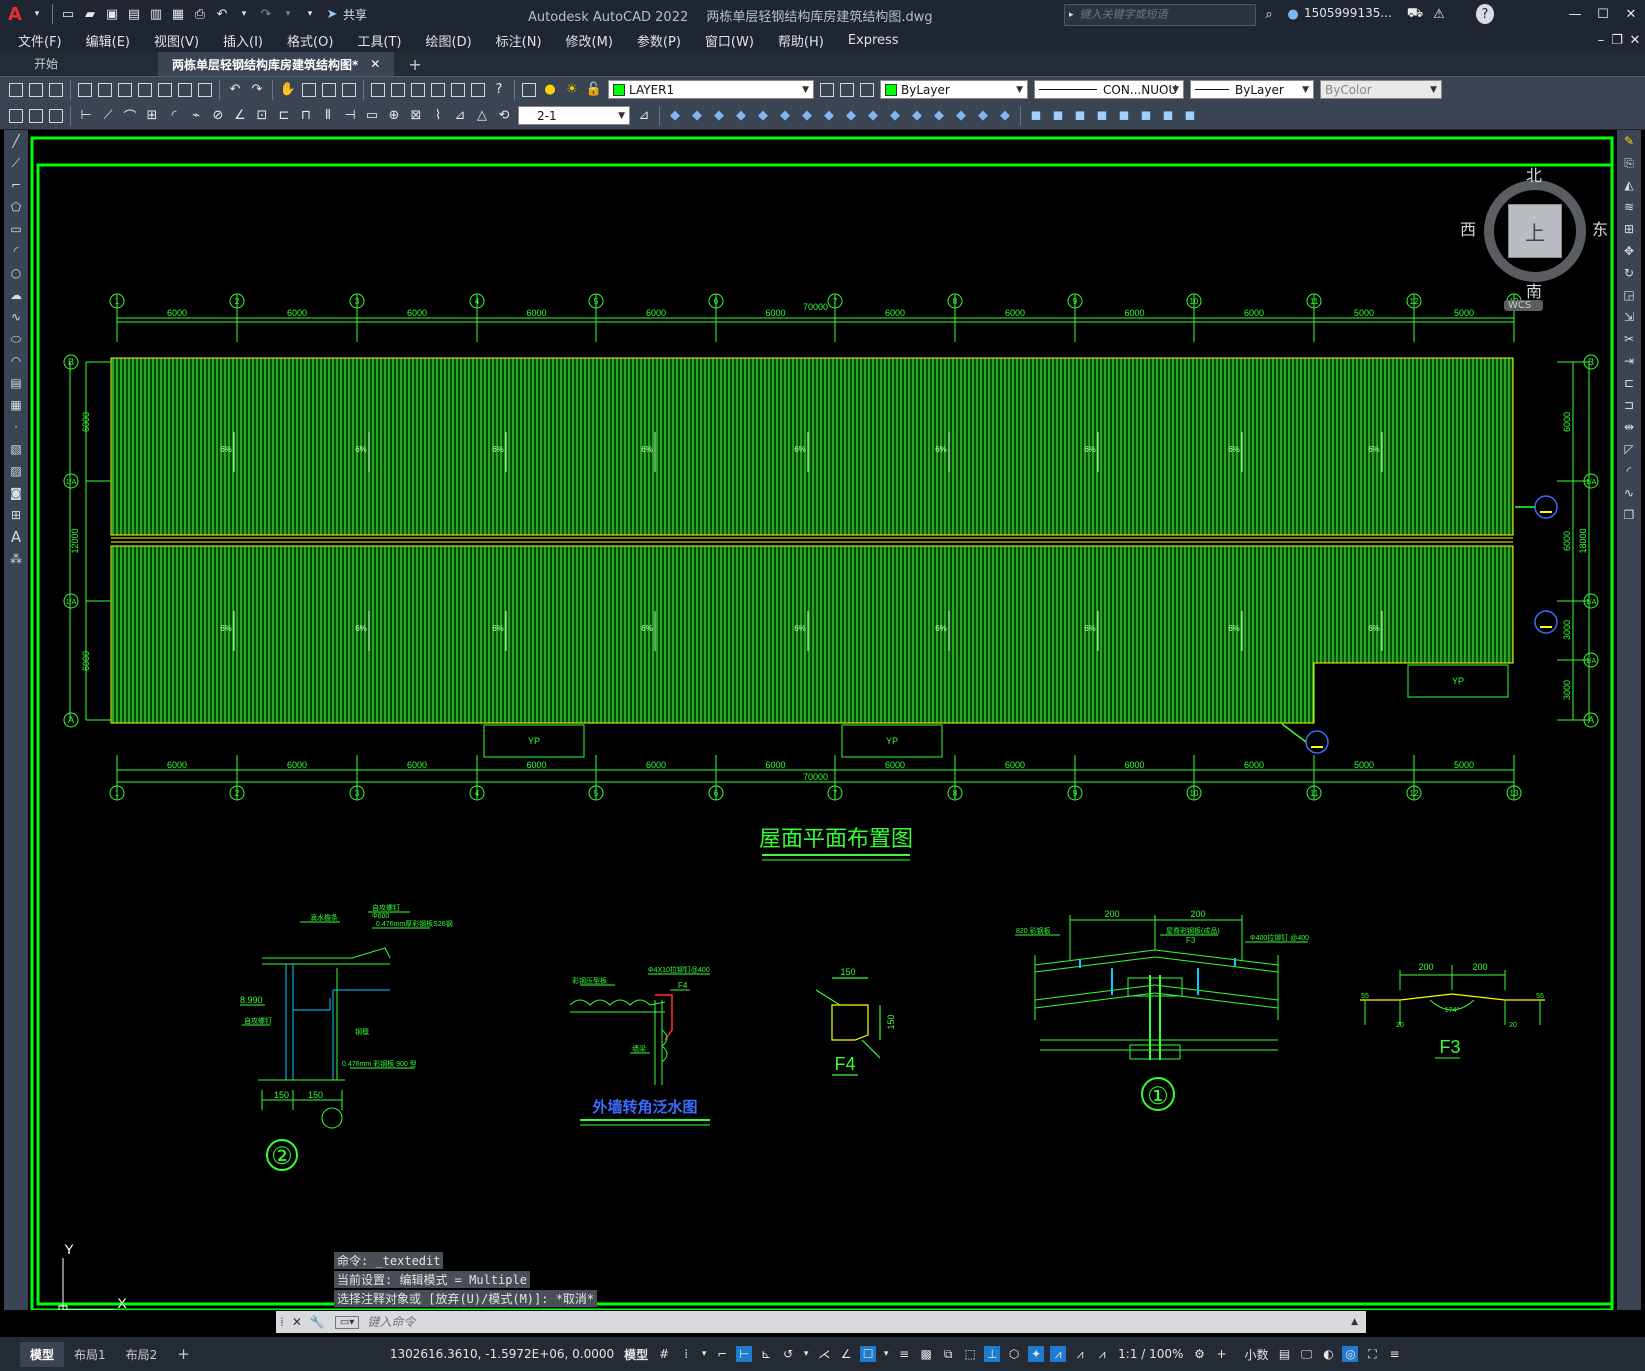 This screenshot has height=1371, width=1645. Describe the element at coordinates (1306, 1354) in the screenshot. I see `lock-ui-icon: 🖵` at that location.